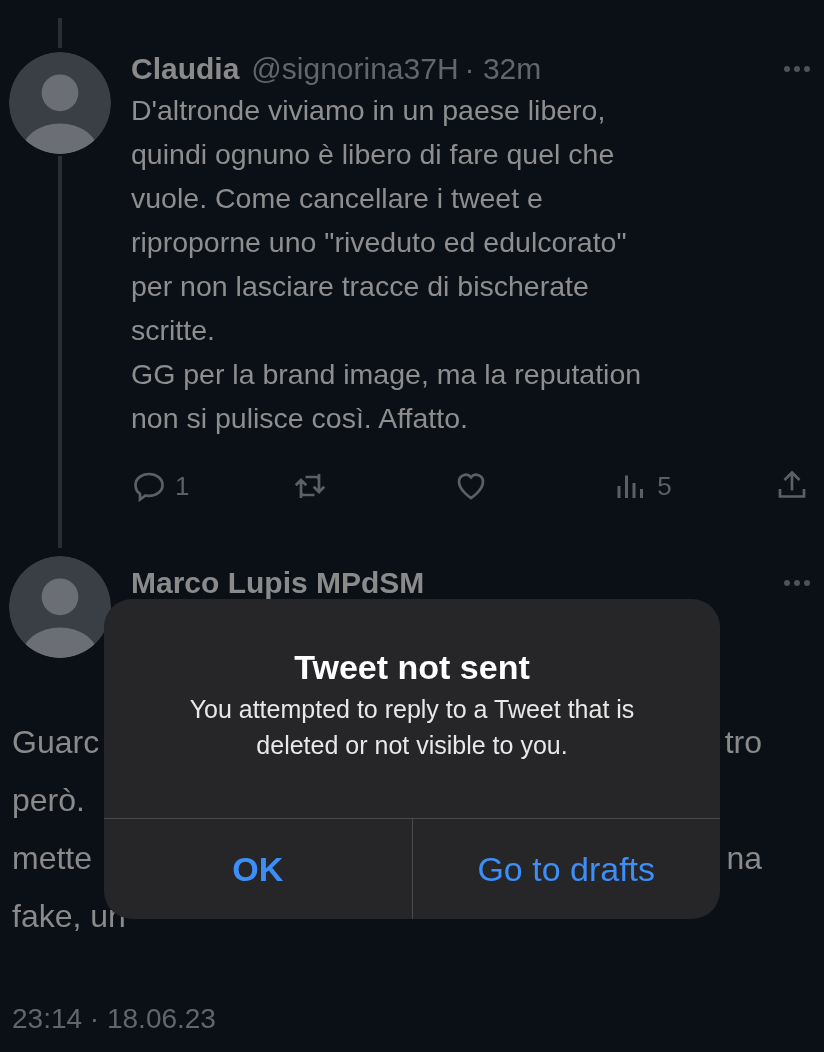 The width and height of the screenshot is (824, 1052). What do you see at coordinates (665, 486) in the screenshot?
I see `action-count: 5` at bounding box center [665, 486].